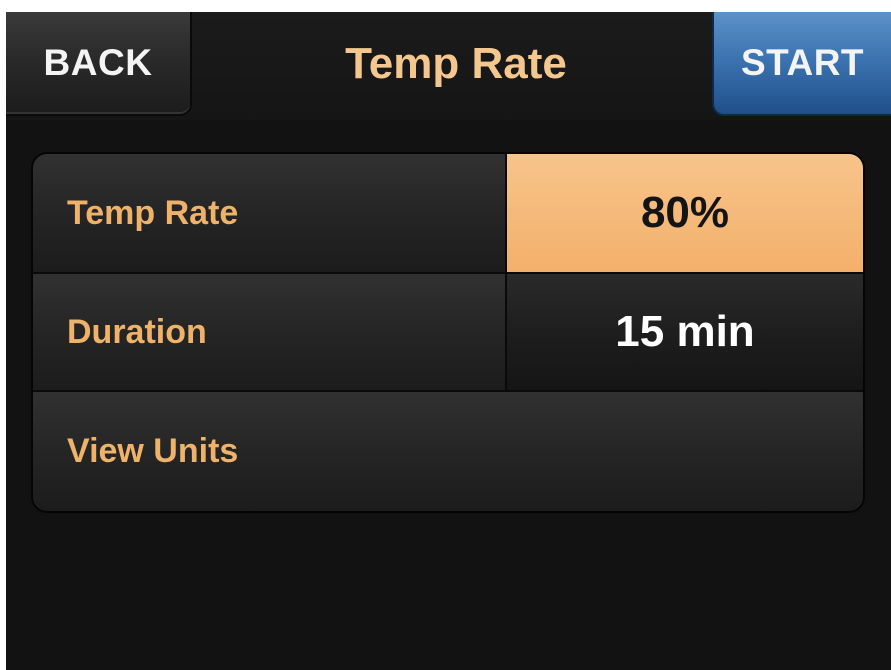 The image size is (891, 670). What do you see at coordinates (269, 213) in the screenshot?
I see `temp-rate-label: Temp Rate` at bounding box center [269, 213].